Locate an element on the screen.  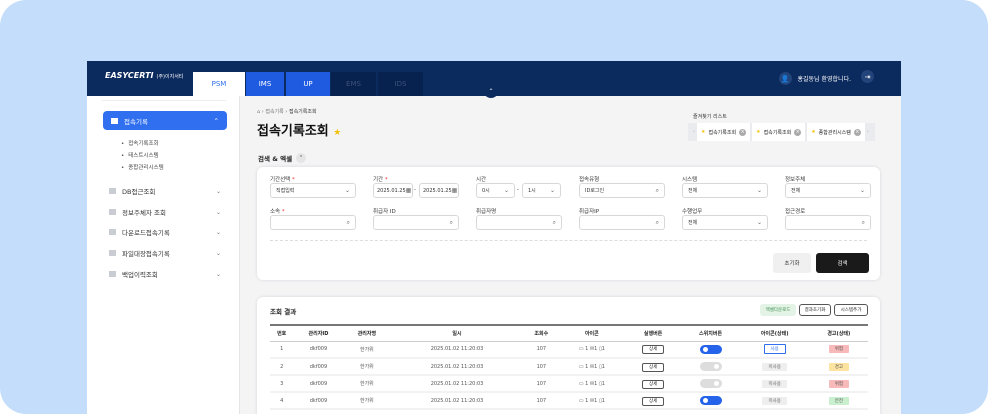
favorite-item: ★ 종합관리시스템 × is located at coordinates (836, 132).